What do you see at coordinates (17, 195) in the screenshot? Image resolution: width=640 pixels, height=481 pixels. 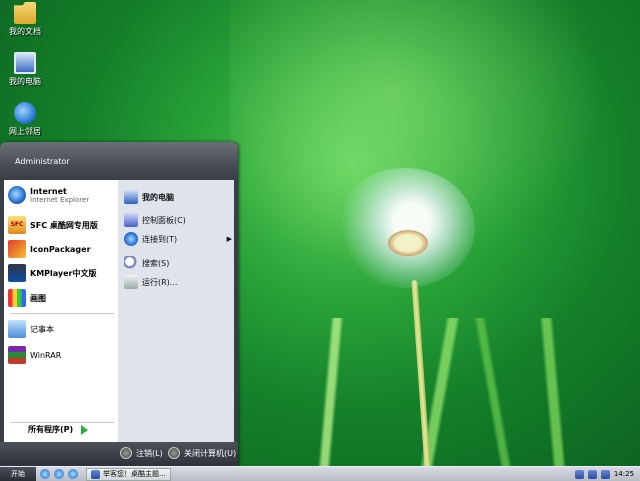 I see `internet-explorer-icon` at bounding box center [17, 195].